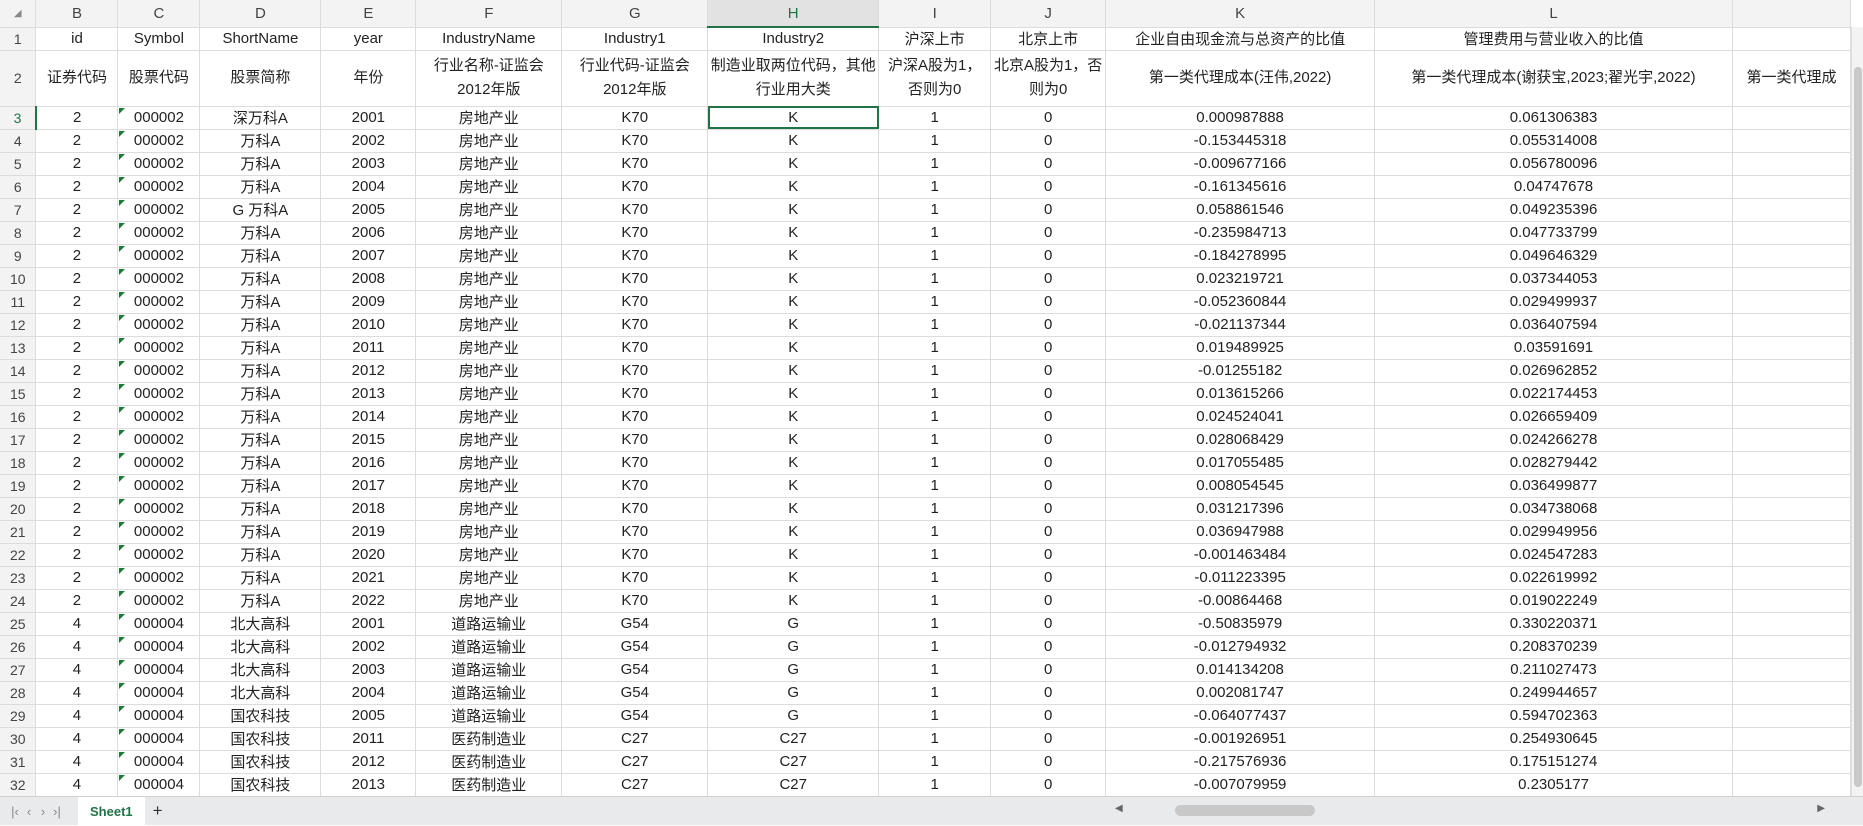 The width and height of the screenshot is (1863, 826). What do you see at coordinates (260, 78) in the screenshot?
I see `cell: 股票简称` at bounding box center [260, 78].